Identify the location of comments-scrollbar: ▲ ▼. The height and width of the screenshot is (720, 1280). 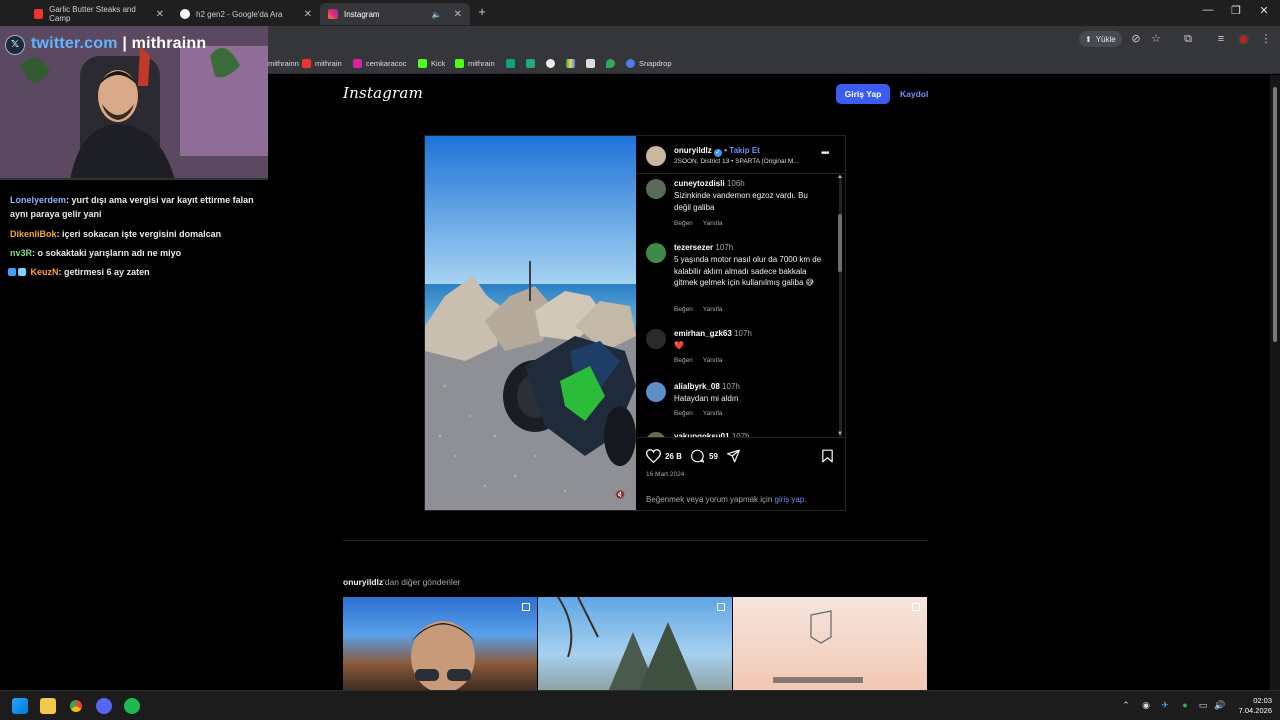
(840, 306).